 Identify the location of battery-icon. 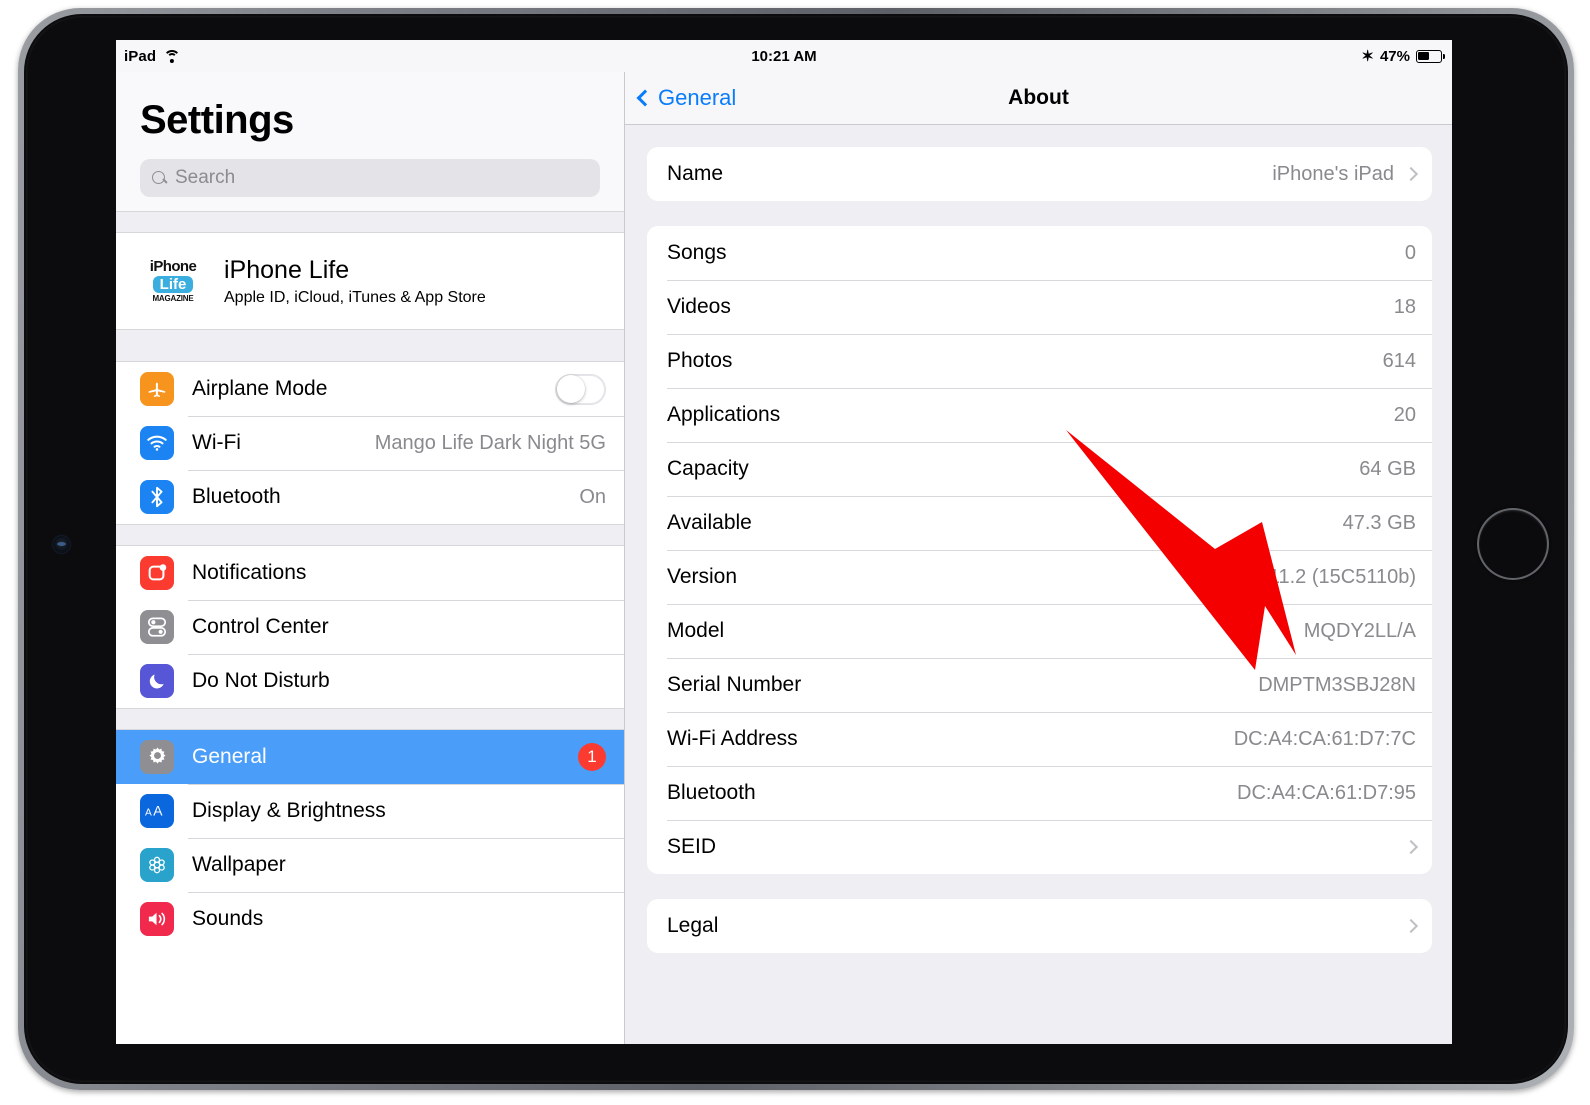
(1431, 56).